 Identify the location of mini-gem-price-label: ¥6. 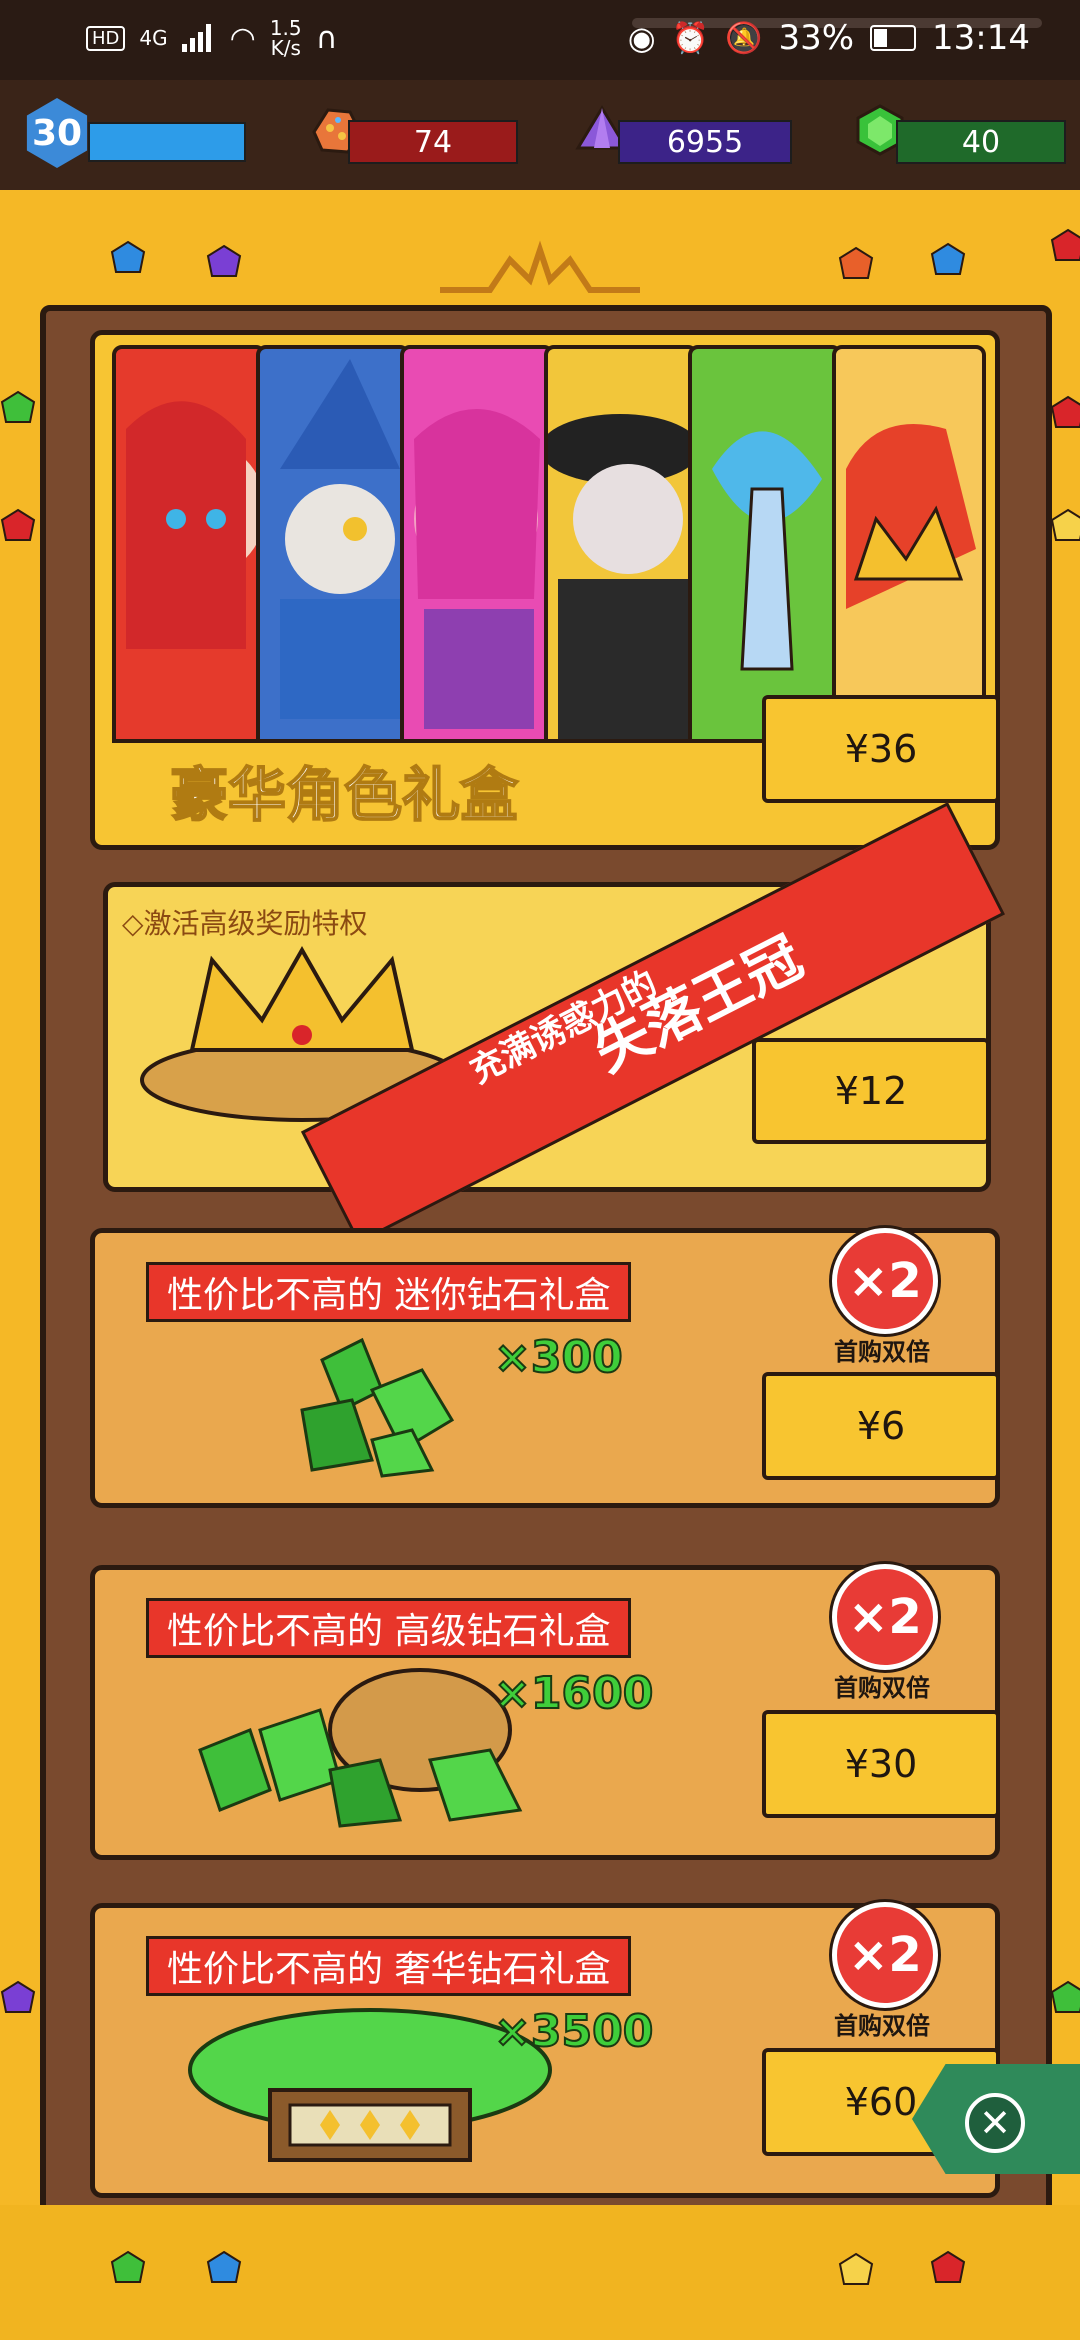
(881, 1426).